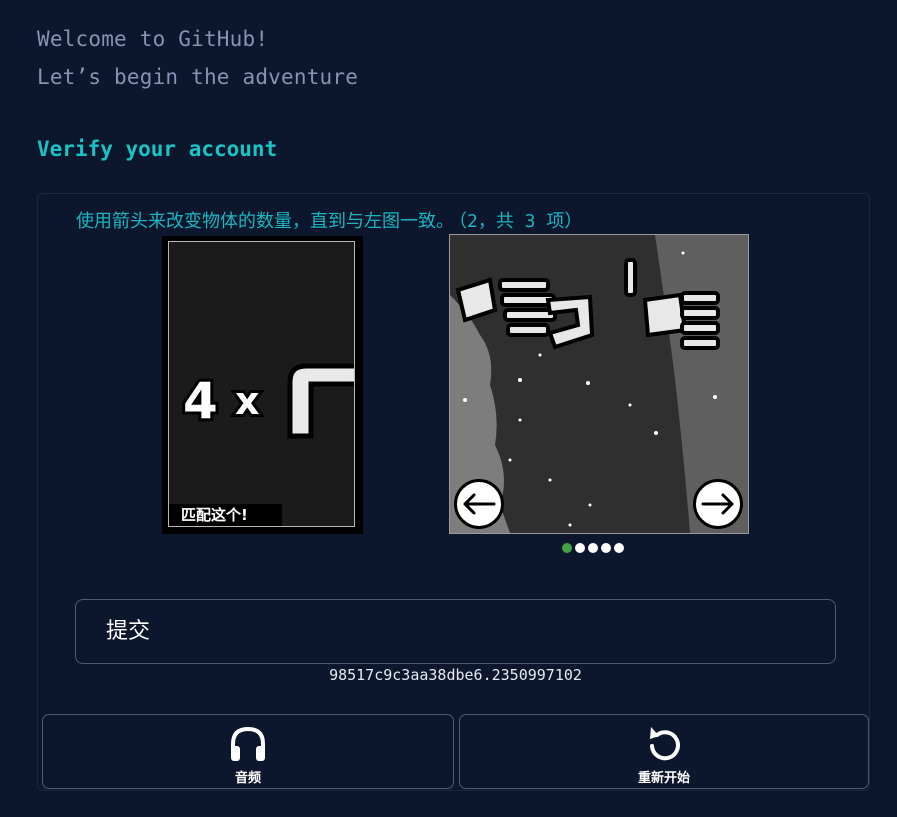  I want to click on reference-count: 4, so click(200, 401).